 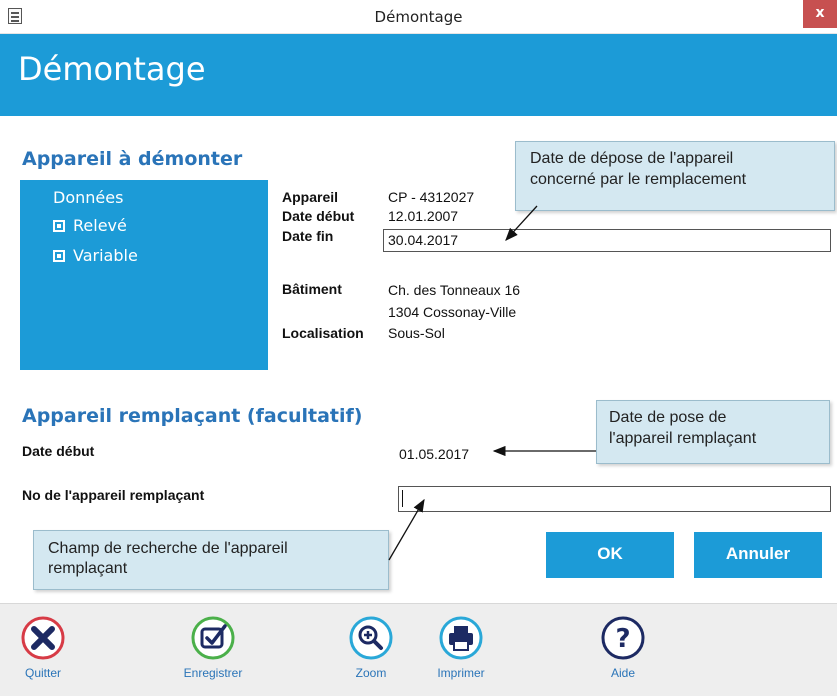 I want to click on enregistrer-button: Enregistrer, so click(x=213, y=647).